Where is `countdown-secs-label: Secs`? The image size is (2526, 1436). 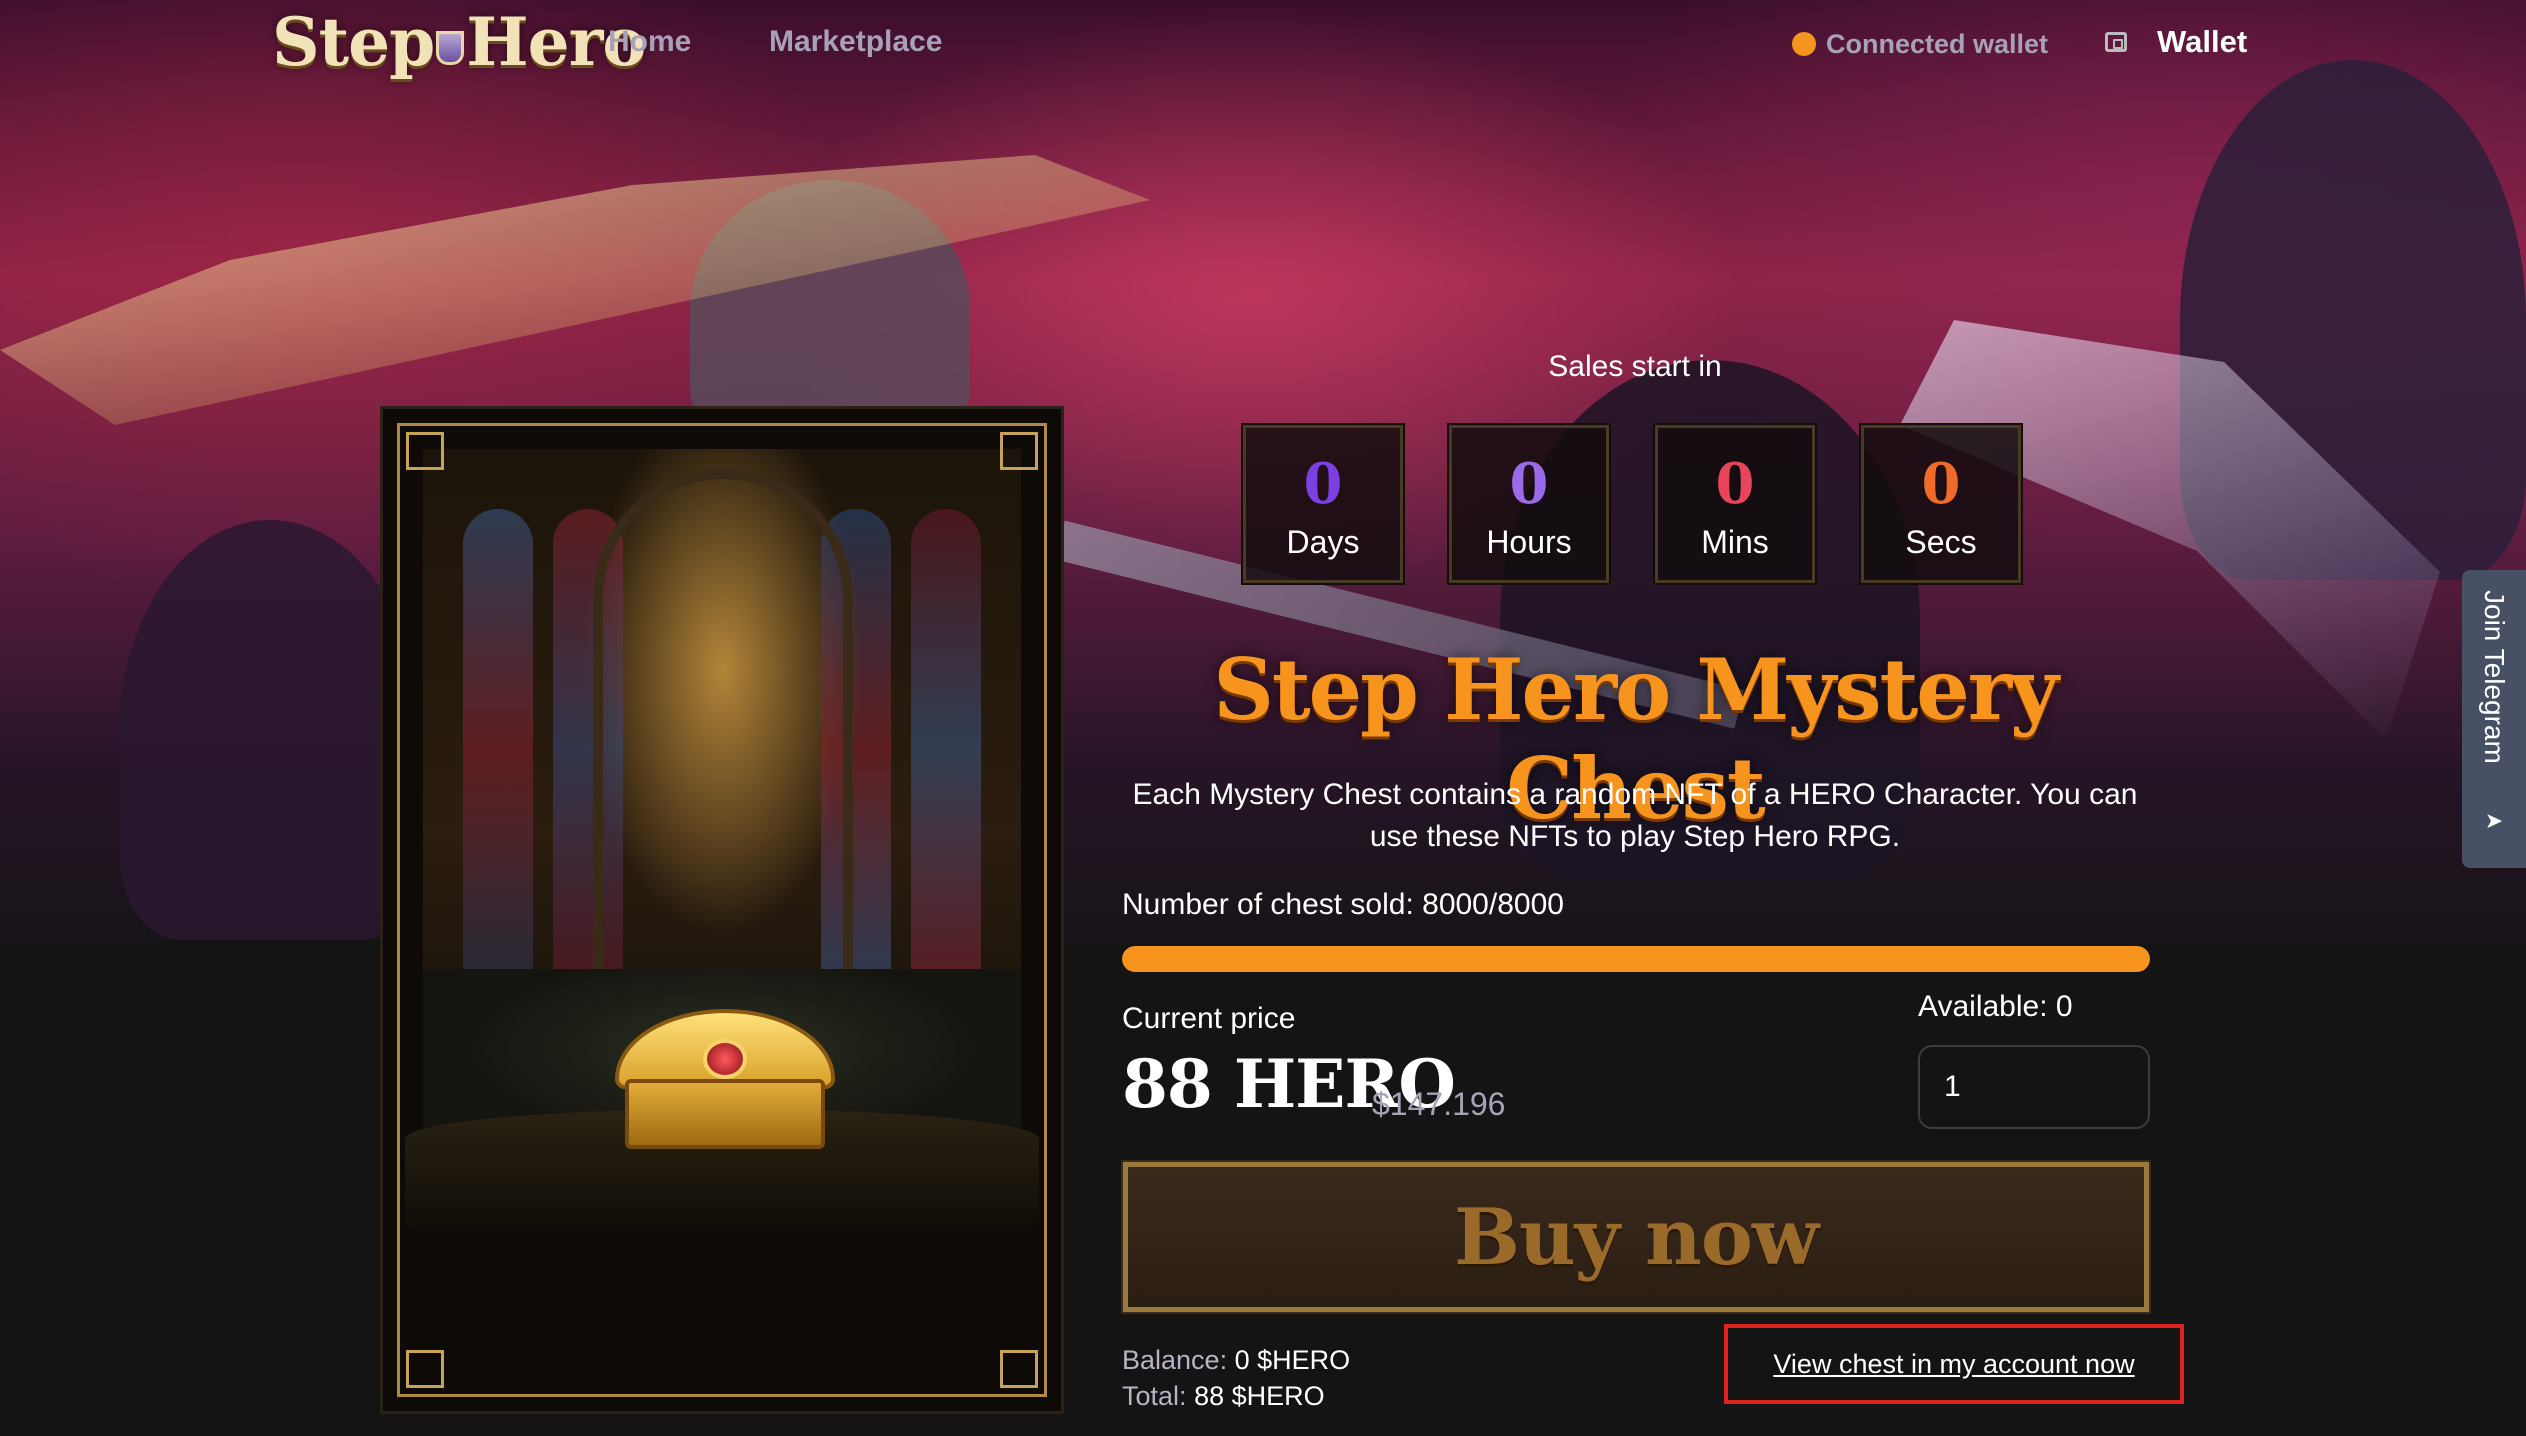
countdown-secs-label: Secs is located at coordinates (1941, 542).